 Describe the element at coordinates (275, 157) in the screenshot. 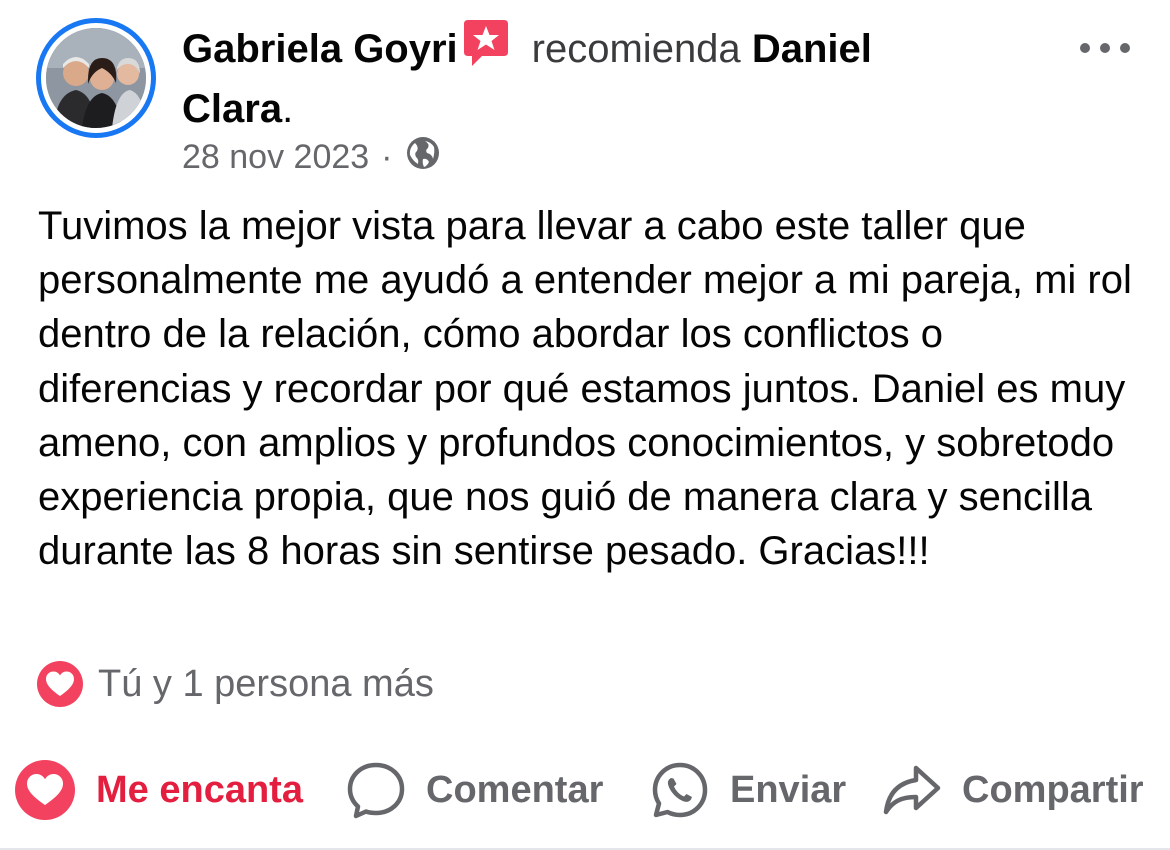

I see `post-date: 28 nov 2023` at that location.